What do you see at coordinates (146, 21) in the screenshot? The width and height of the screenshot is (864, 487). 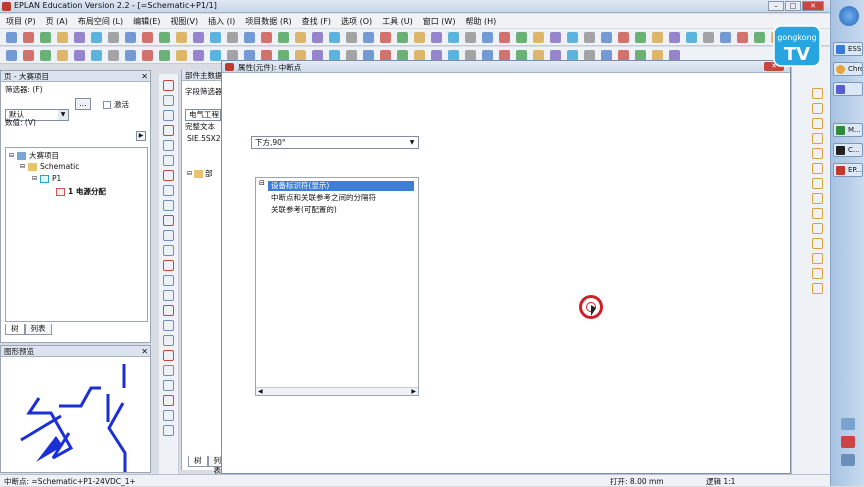 I see `menu-edit: 编辑(E)` at bounding box center [146, 21].